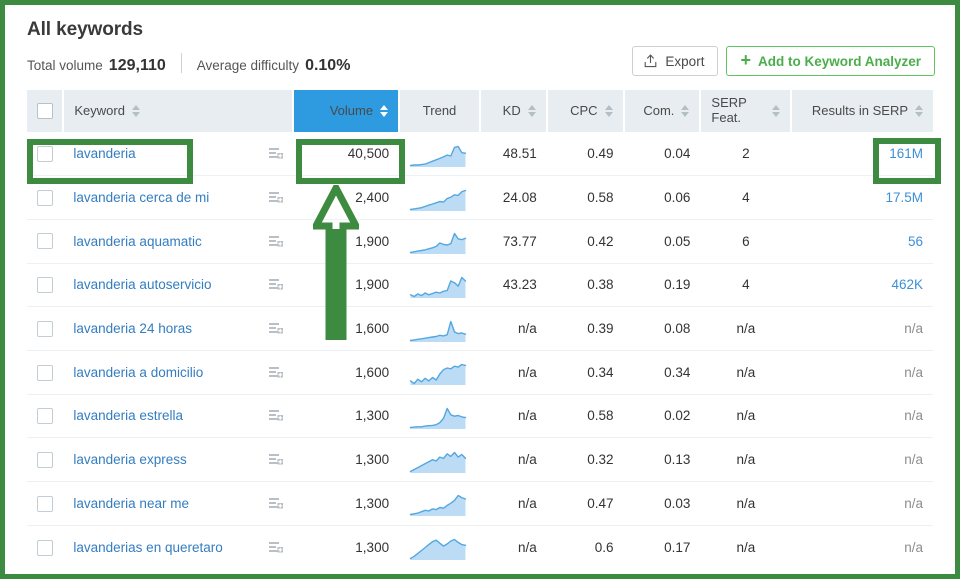 This screenshot has width=960, height=579. What do you see at coordinates (128, 415) in the screenshot?
I see `keyword-link: lavanderia estrella` at bounding box center [128, 415].